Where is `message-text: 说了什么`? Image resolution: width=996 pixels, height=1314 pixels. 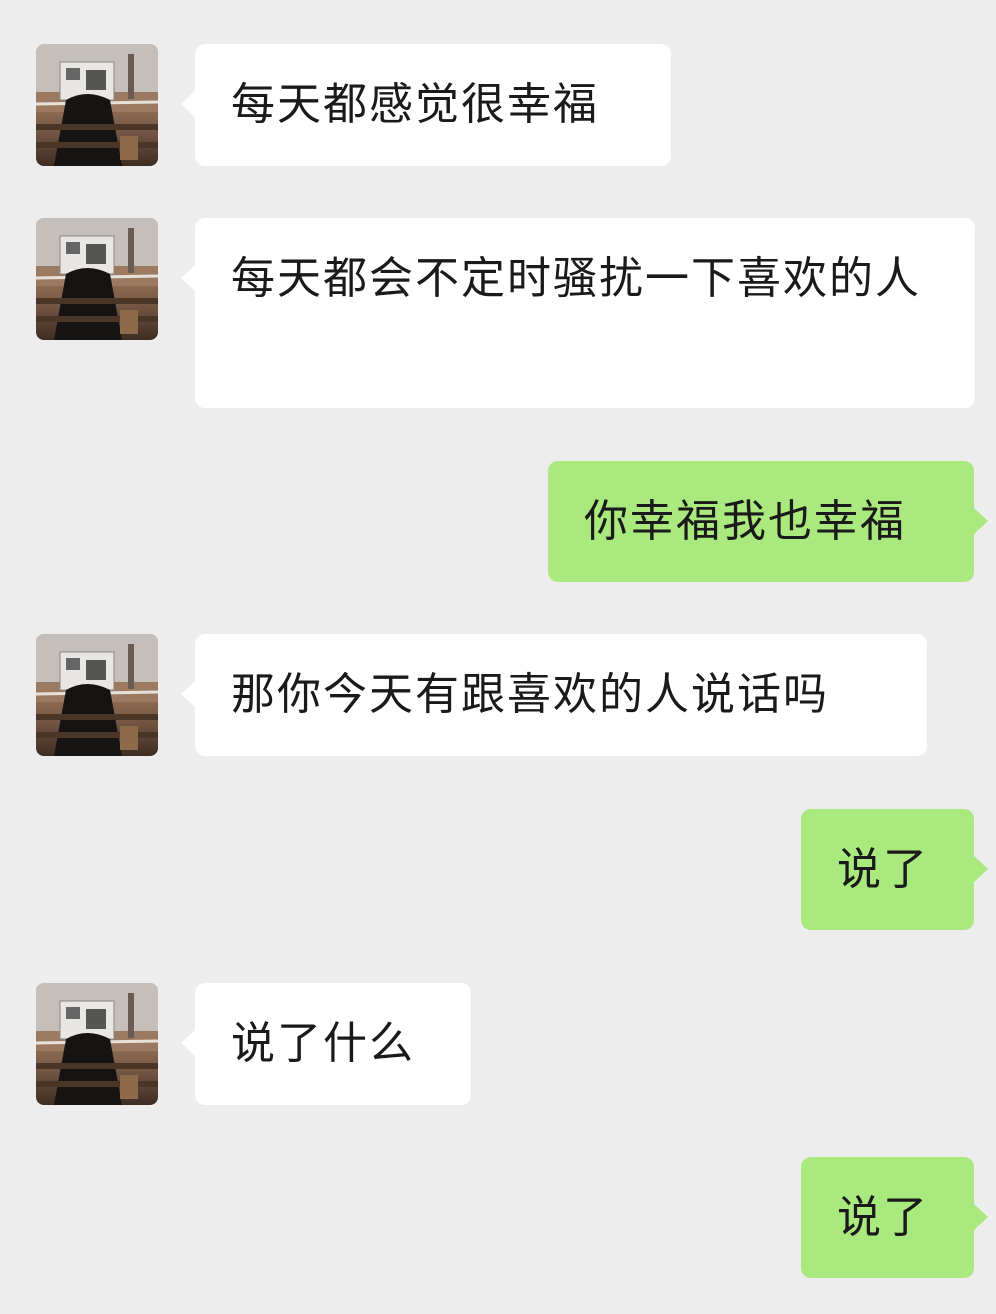
message-text: 说了什么 is located at coordinates (323, 1043).